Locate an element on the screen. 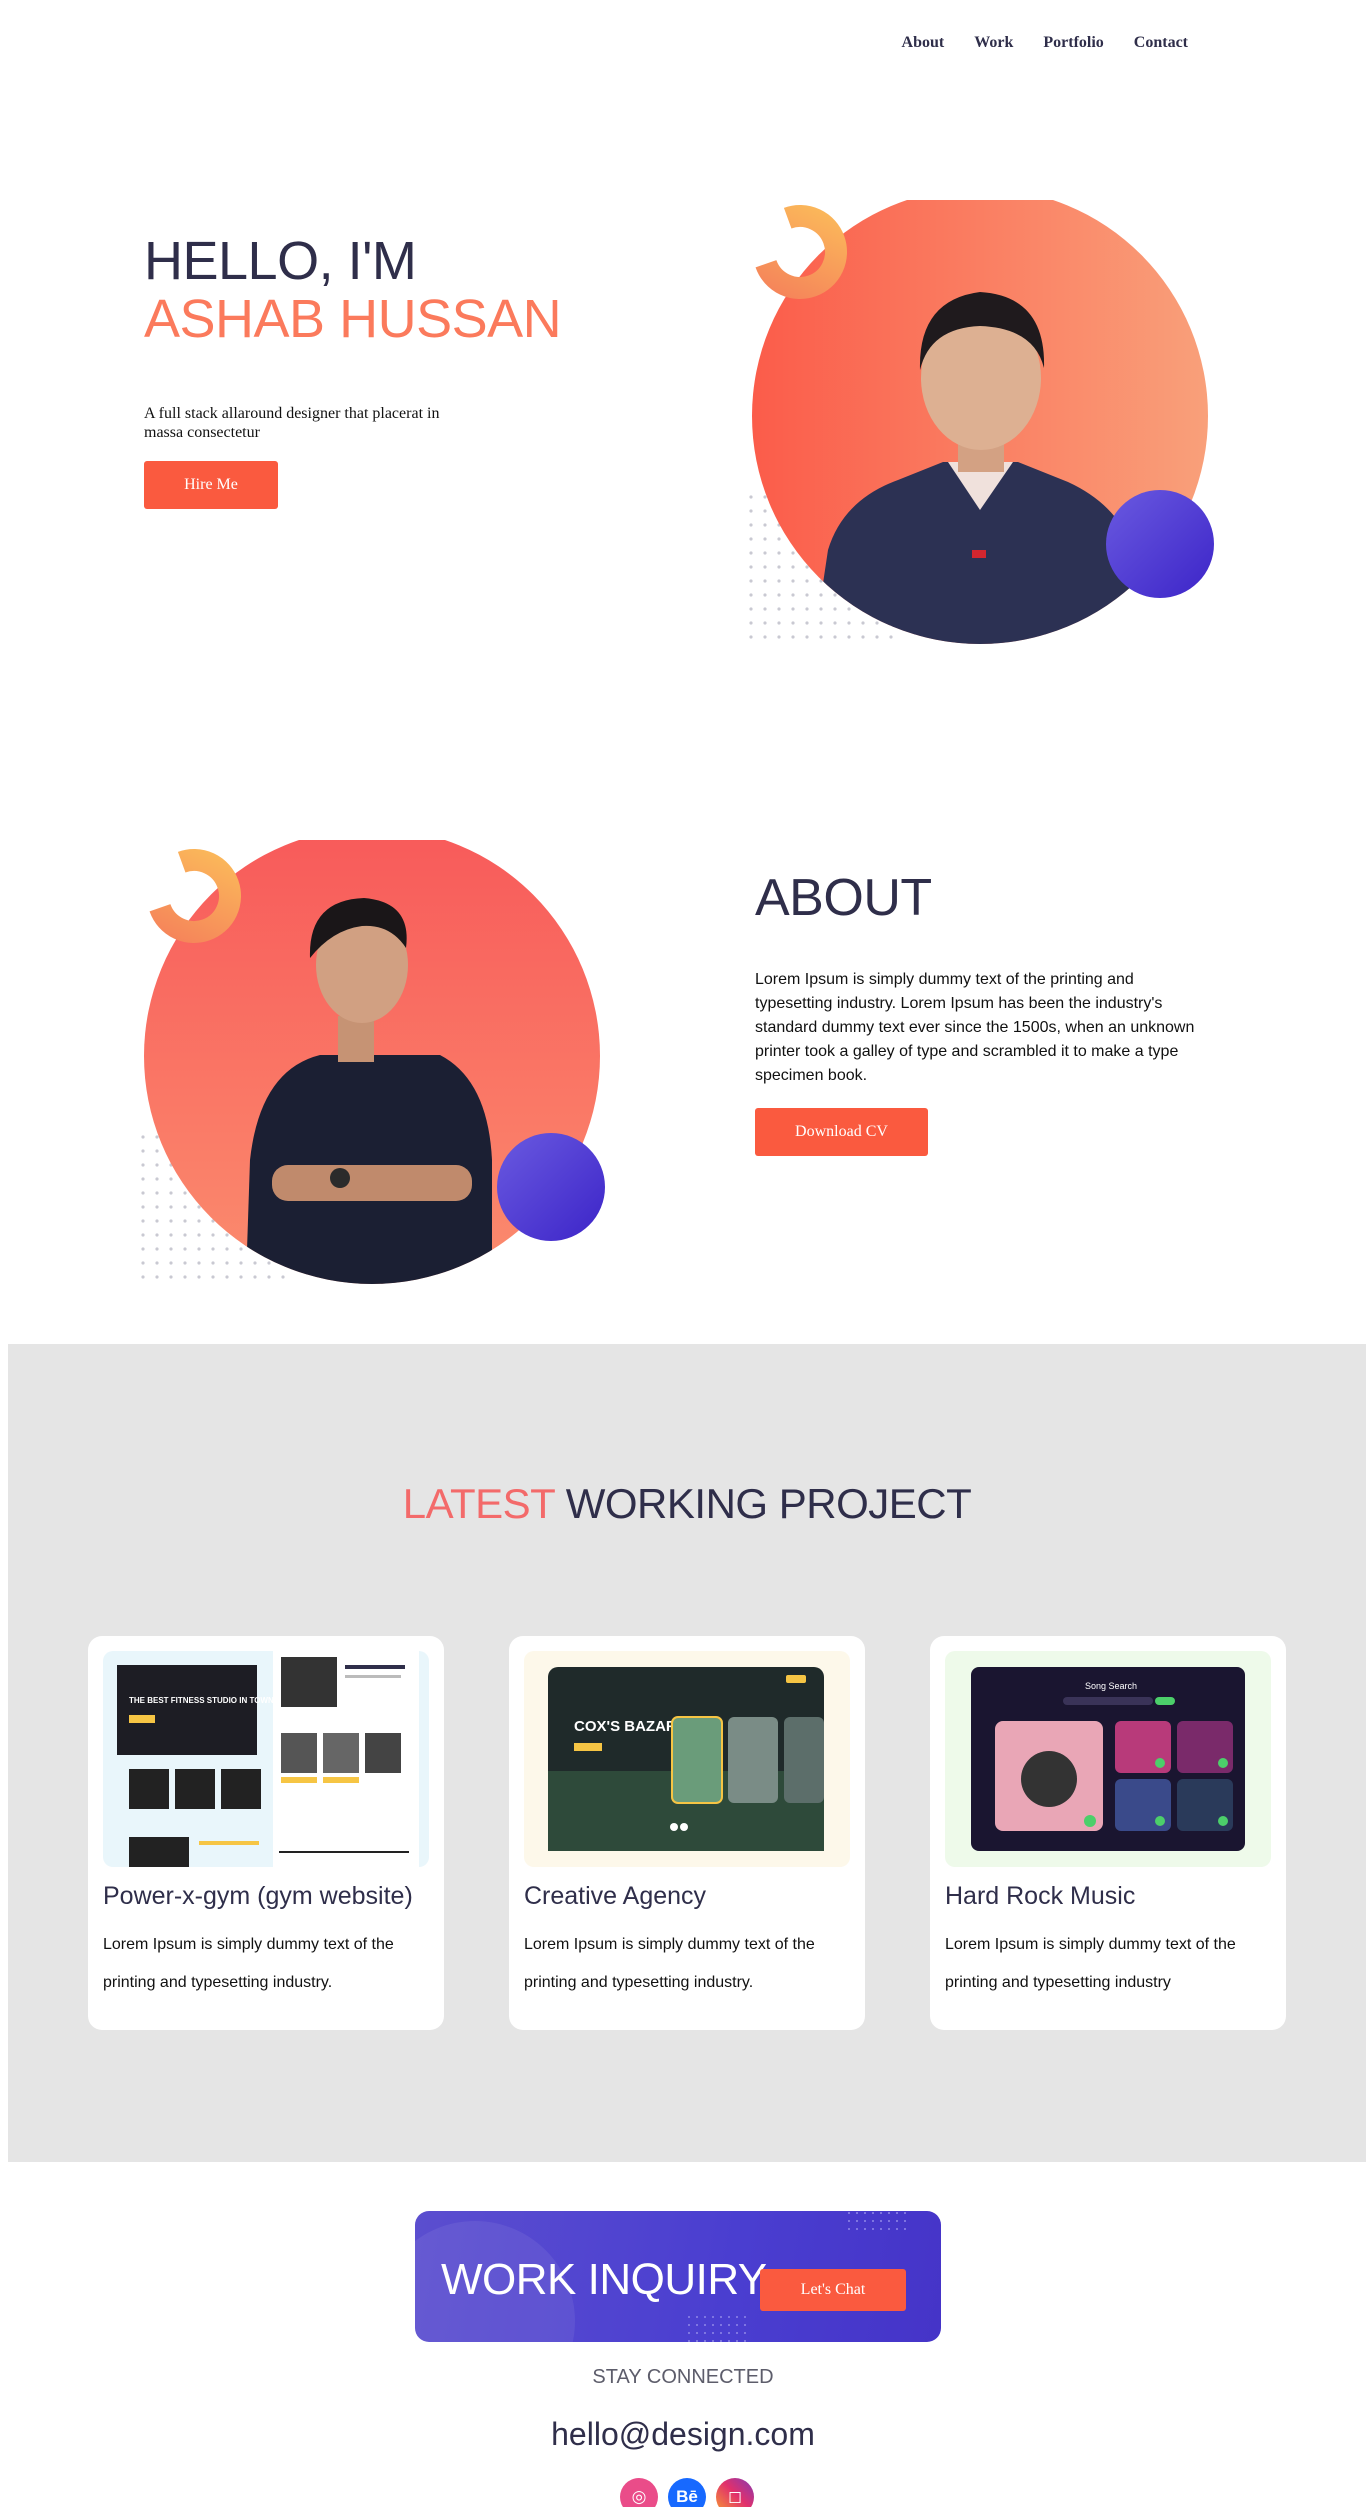 This screenshot has width=1366, height=2507. behance-icon: Bē is located at coordinates (687, 2492).